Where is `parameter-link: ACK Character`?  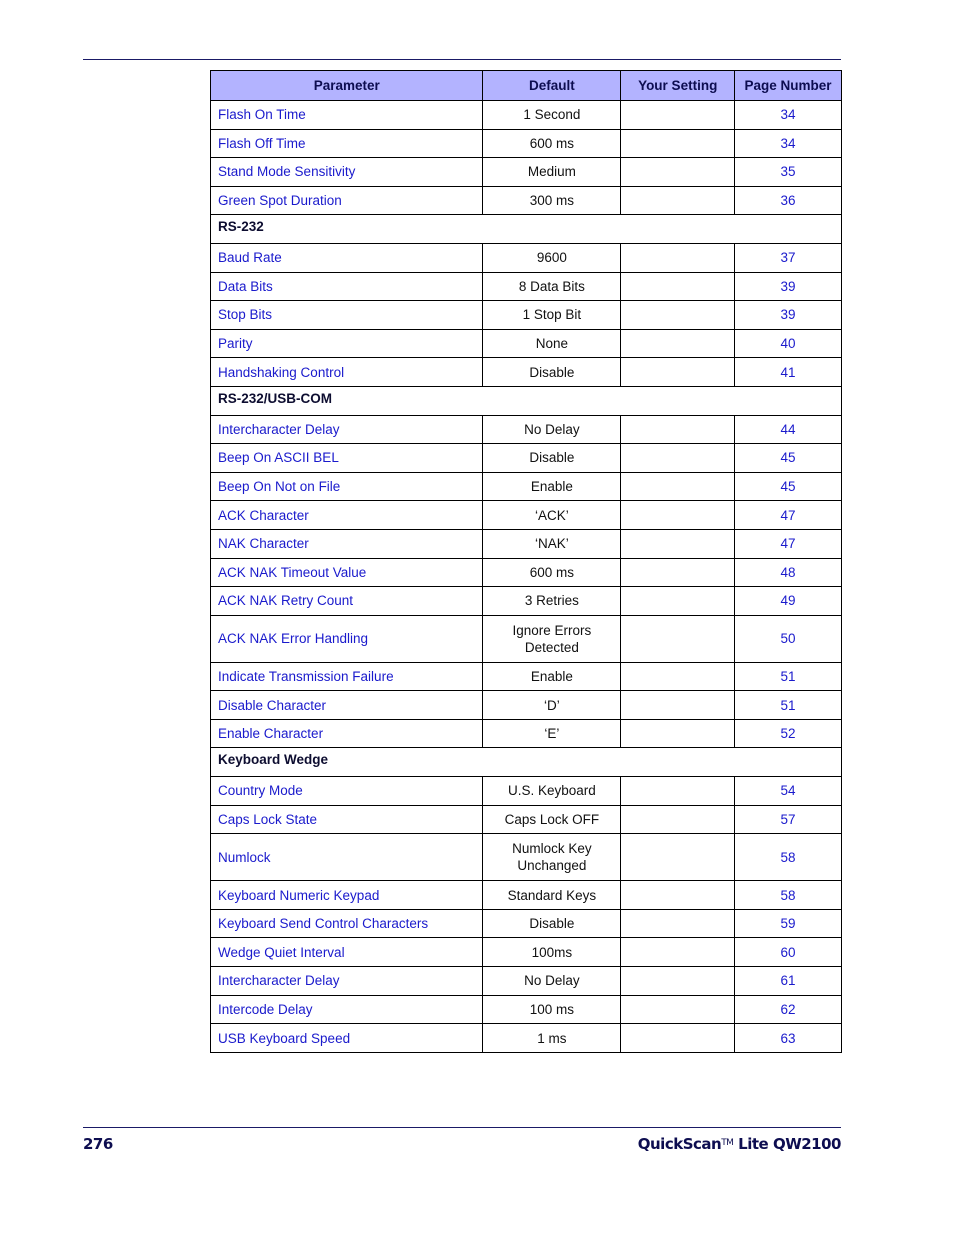
parameter-link: ACK Character is located at coordinates (346, 515).